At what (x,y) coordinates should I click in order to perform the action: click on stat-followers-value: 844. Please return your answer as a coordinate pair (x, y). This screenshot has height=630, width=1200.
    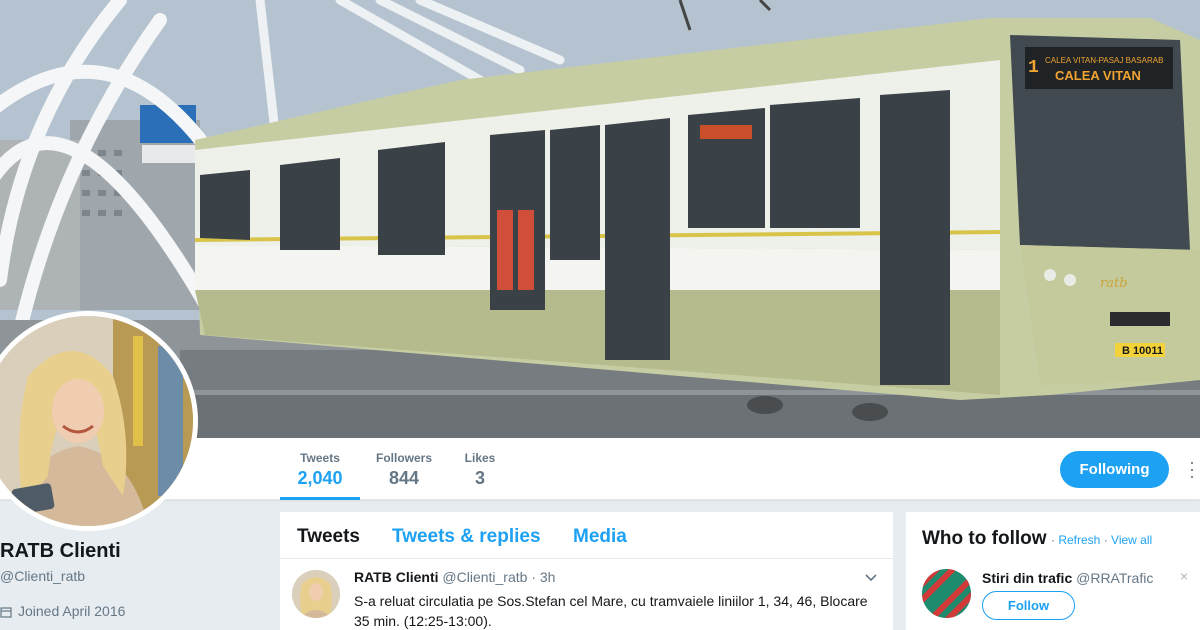
    Looking at the image, I should click on (404, 478).